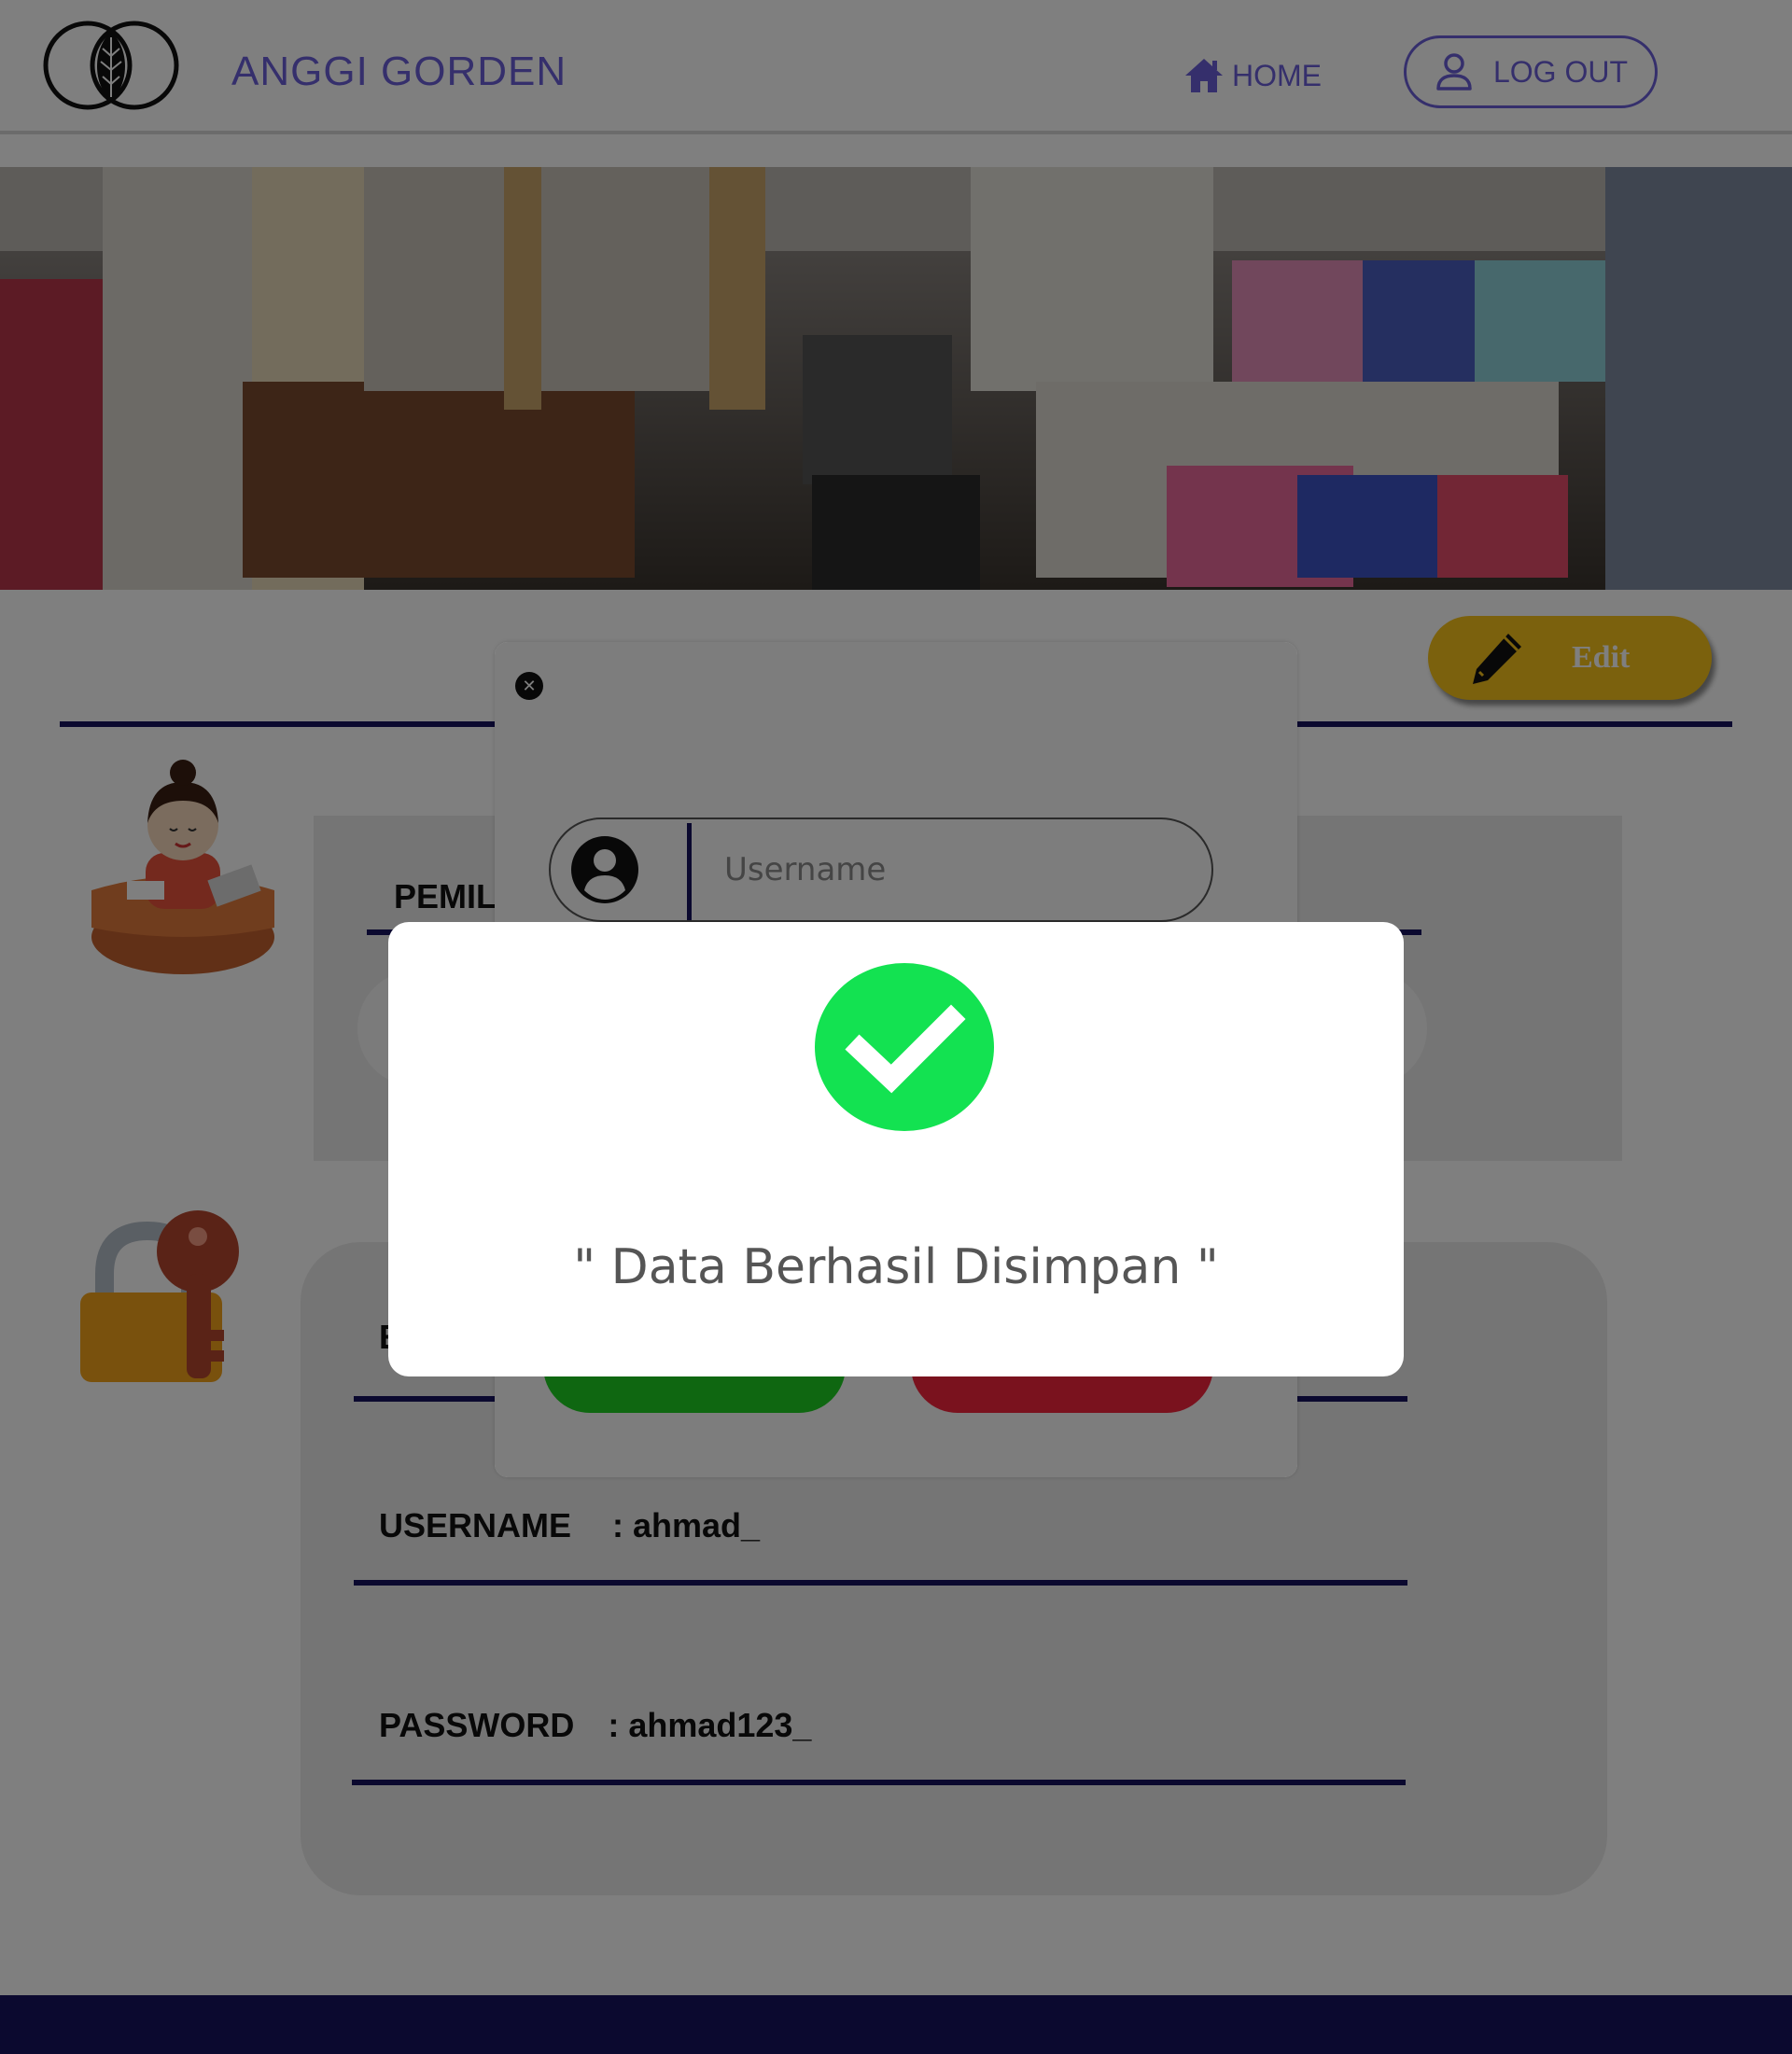 The width and height of the screenshot is (1792, 2054). What do you see at coordinates (896, 1267) in the screenshot?
I see `success-message: " Data Berhasil Disimpan "` at bounding box center [896, 1267].